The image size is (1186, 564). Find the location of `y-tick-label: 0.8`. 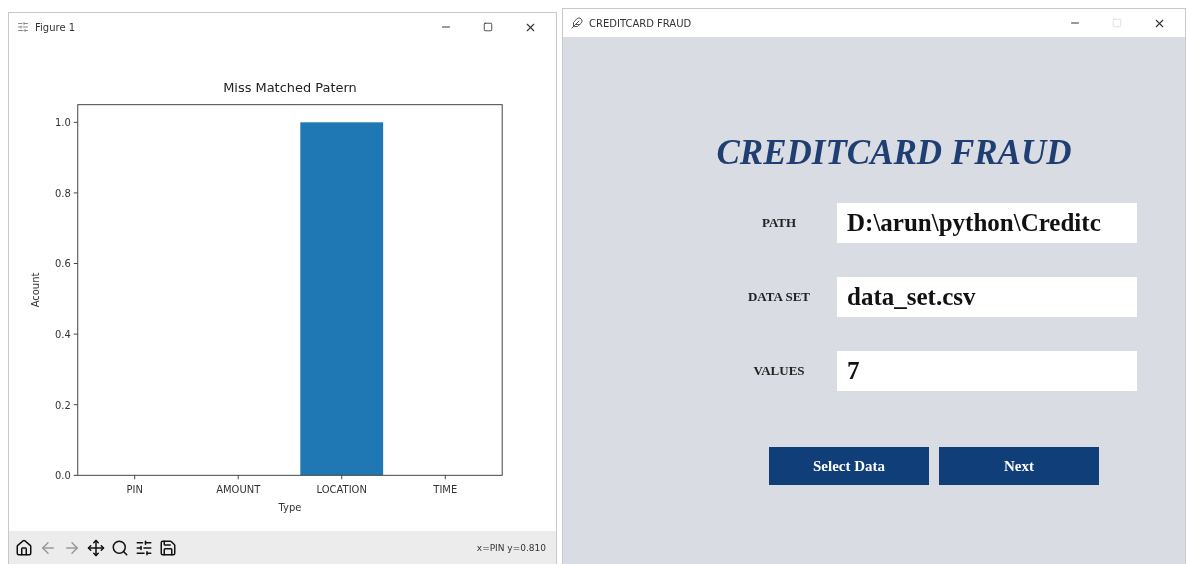

y-tick-label: 0.8 is located at coordinates (62, 193).